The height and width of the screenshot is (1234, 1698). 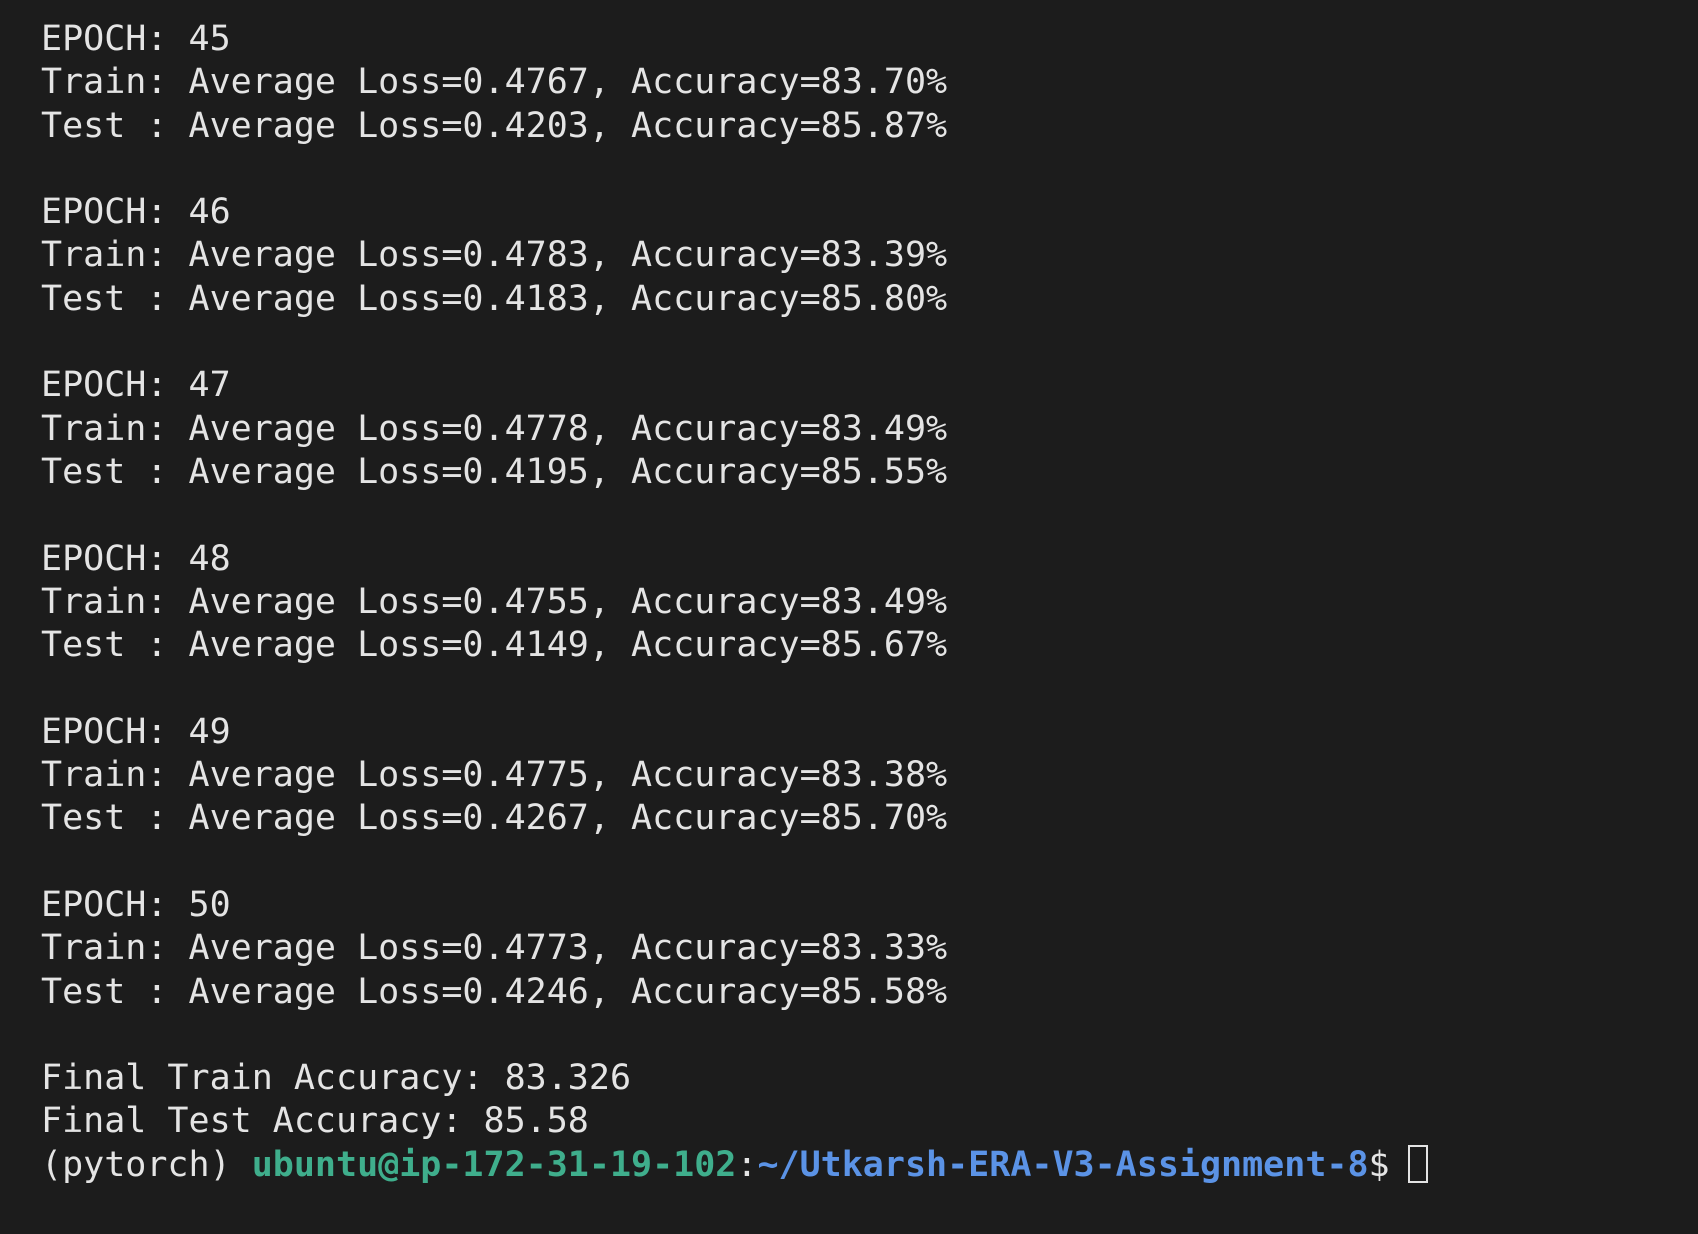 What do you see at coordinates (136, 212) in the screenshot?
I see `epoch-header: EPOCH: 46` at bounding box center [136, 212].